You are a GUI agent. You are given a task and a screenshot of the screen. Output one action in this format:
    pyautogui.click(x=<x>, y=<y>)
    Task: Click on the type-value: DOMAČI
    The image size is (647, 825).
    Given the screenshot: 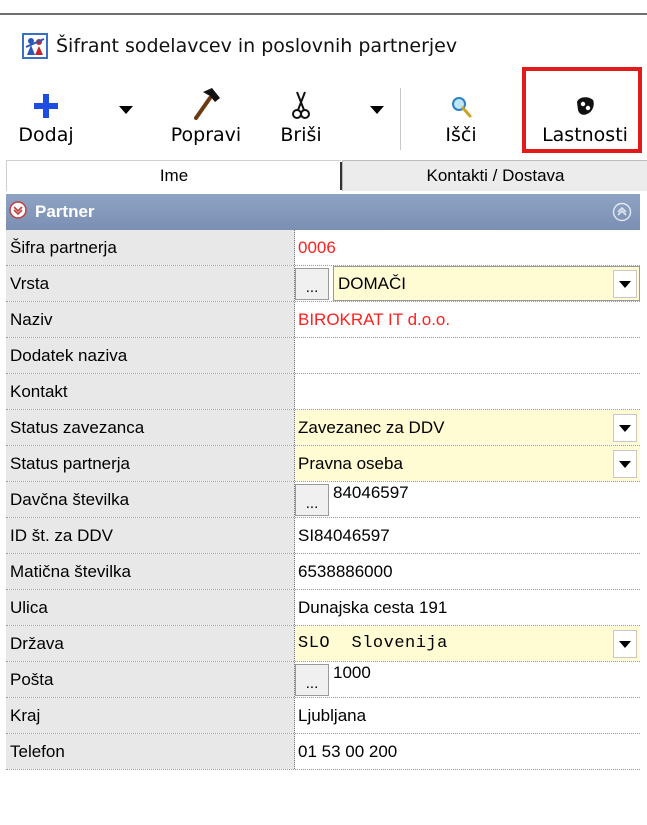 What is the action you would take?
    pyautogui.click(x=372, y=283)
    